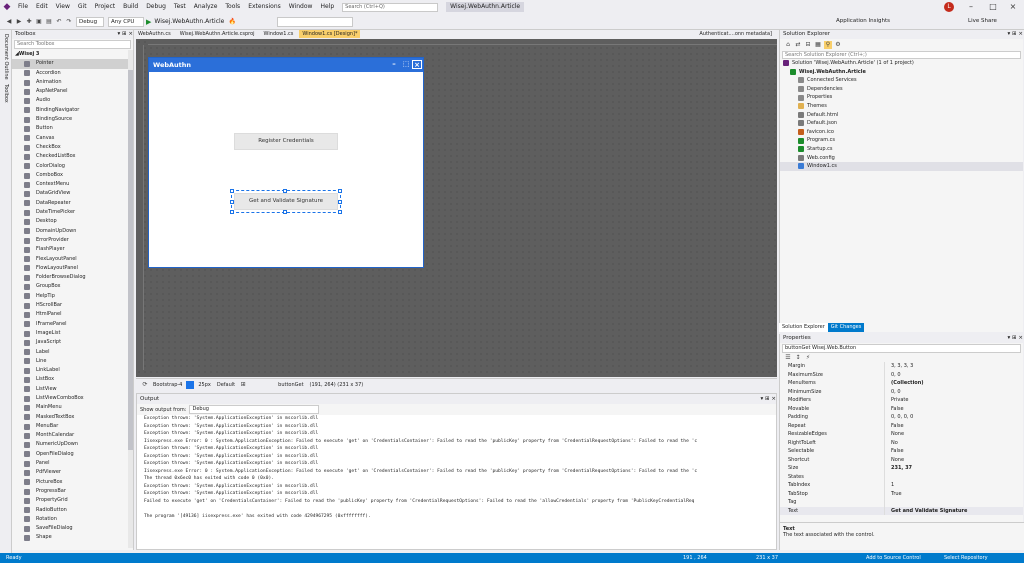 This screenshot has width=1024, height=563. I want to click on form-maximize-icon: ⬚, so click(406, 64).